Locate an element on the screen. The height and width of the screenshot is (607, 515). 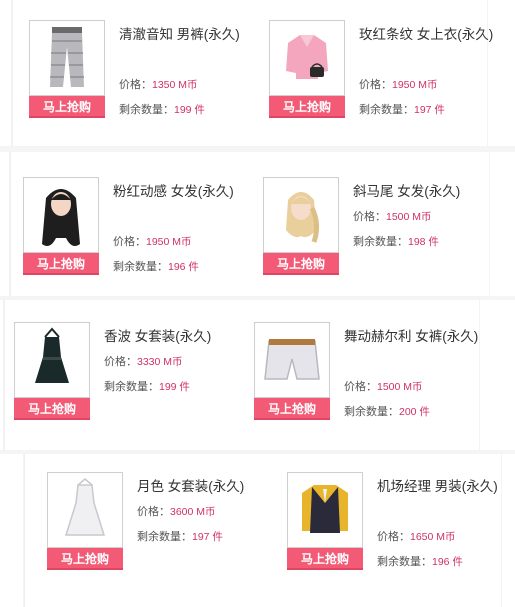
price-value: 3600 M币 is located at coordinates (193, 512).